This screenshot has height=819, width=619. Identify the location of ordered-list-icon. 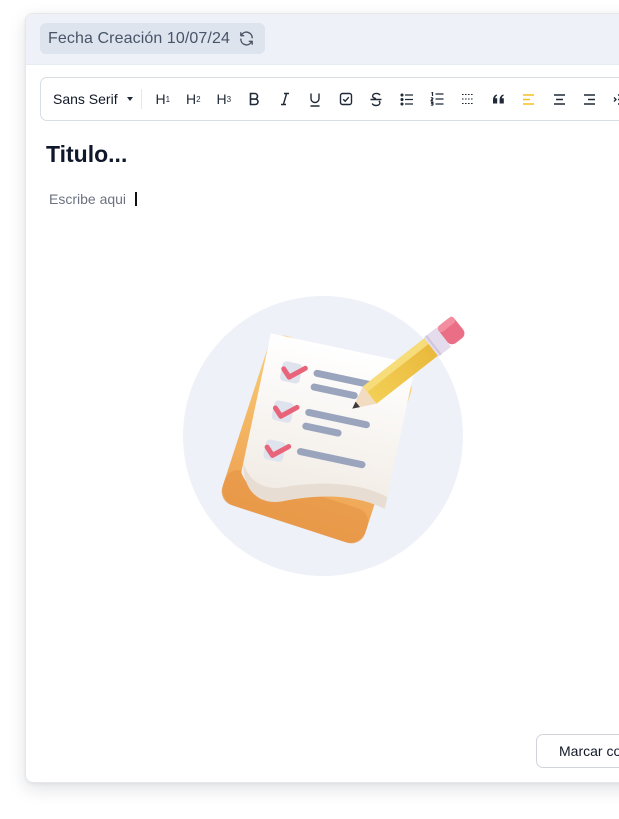
(437, 99).